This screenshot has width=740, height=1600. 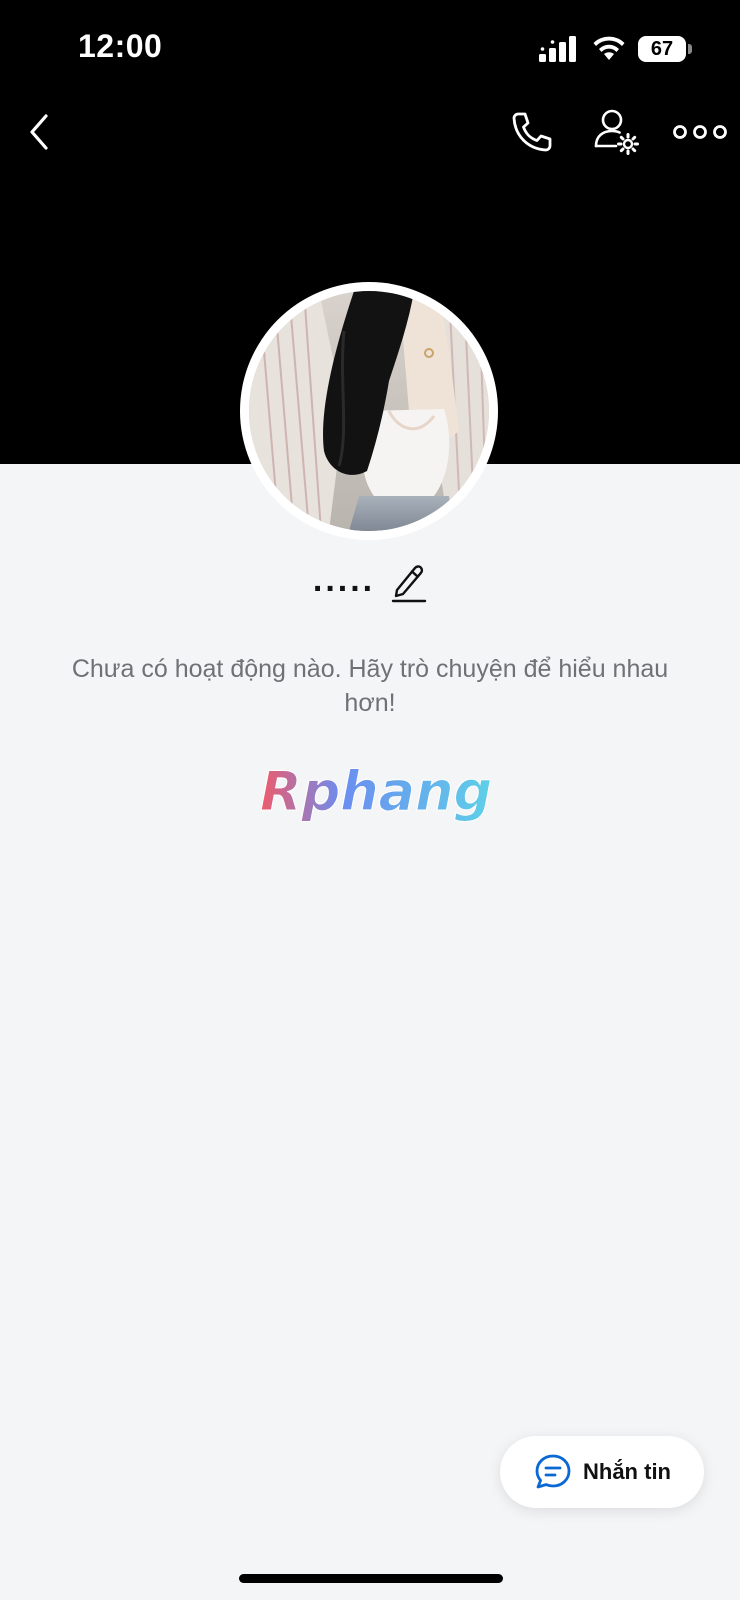 I want to click on cellular-signal-icon, so click(x=557, y=49).